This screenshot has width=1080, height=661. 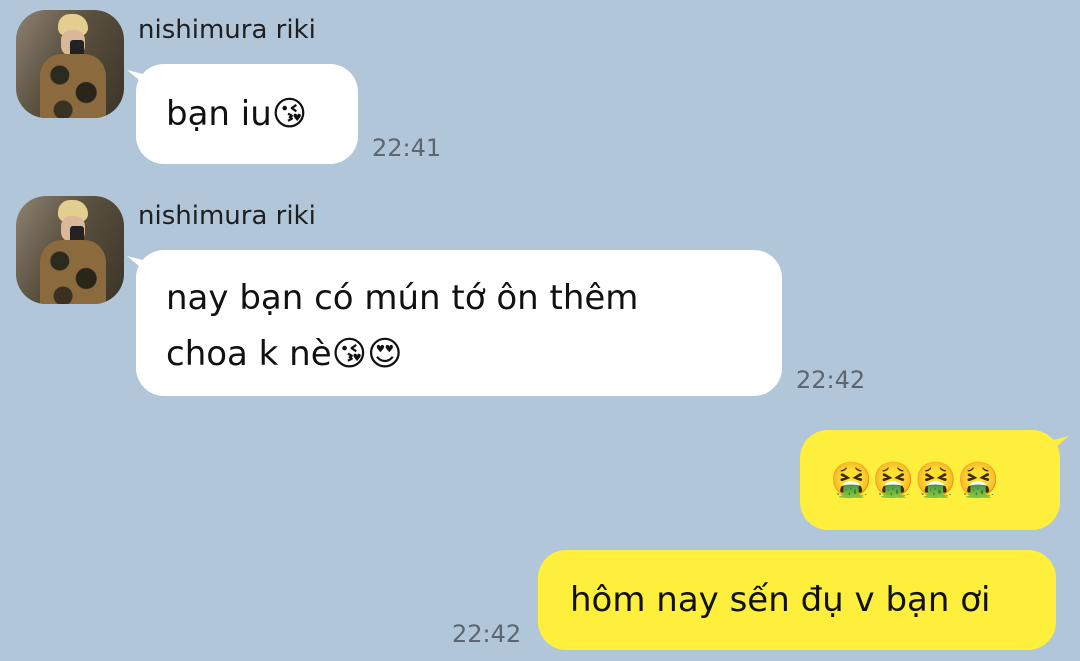 I want to click on message-bubble-incoming: bạn iu😘, so click(x=247, y=114).